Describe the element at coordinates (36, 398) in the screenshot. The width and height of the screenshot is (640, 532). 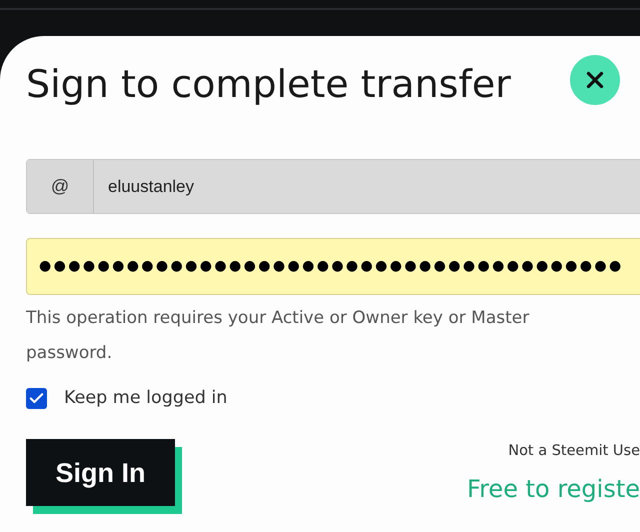
I see `keep-logged-in-checkbox` at that location.